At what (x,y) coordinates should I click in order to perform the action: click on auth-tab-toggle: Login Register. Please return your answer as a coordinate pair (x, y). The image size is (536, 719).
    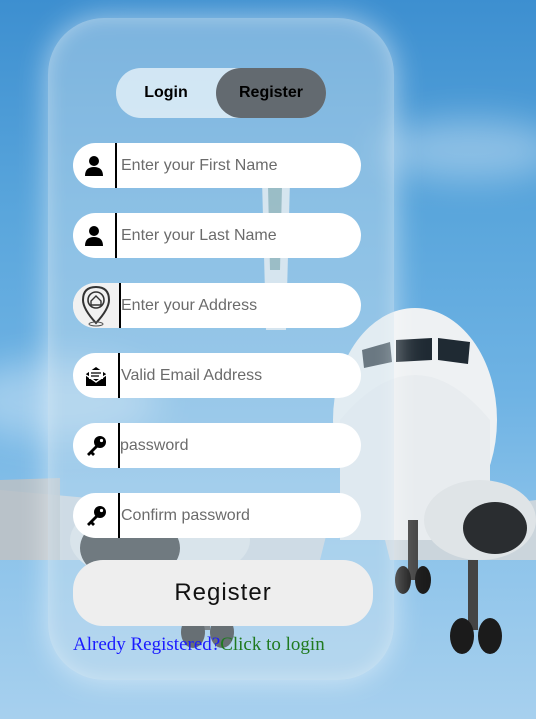
    Looking at the image, I should click on (221, 93).